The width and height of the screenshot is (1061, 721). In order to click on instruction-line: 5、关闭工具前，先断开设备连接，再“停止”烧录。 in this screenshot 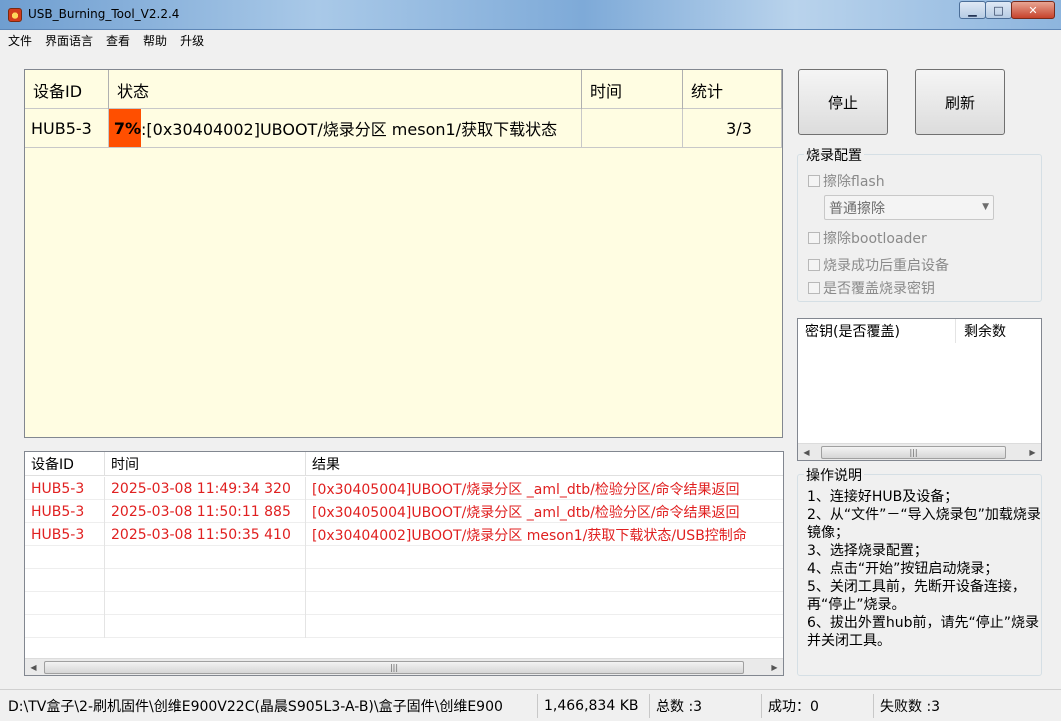, I will do `click(916, 596)`.